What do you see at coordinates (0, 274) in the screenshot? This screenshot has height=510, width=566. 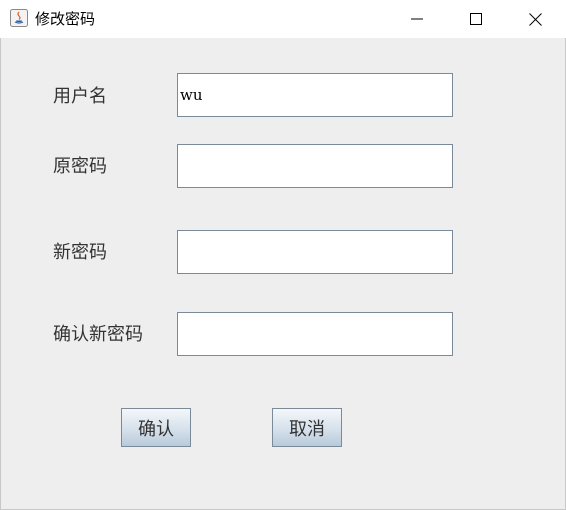 I see `window-border-left` at bounding box center [0, 274].